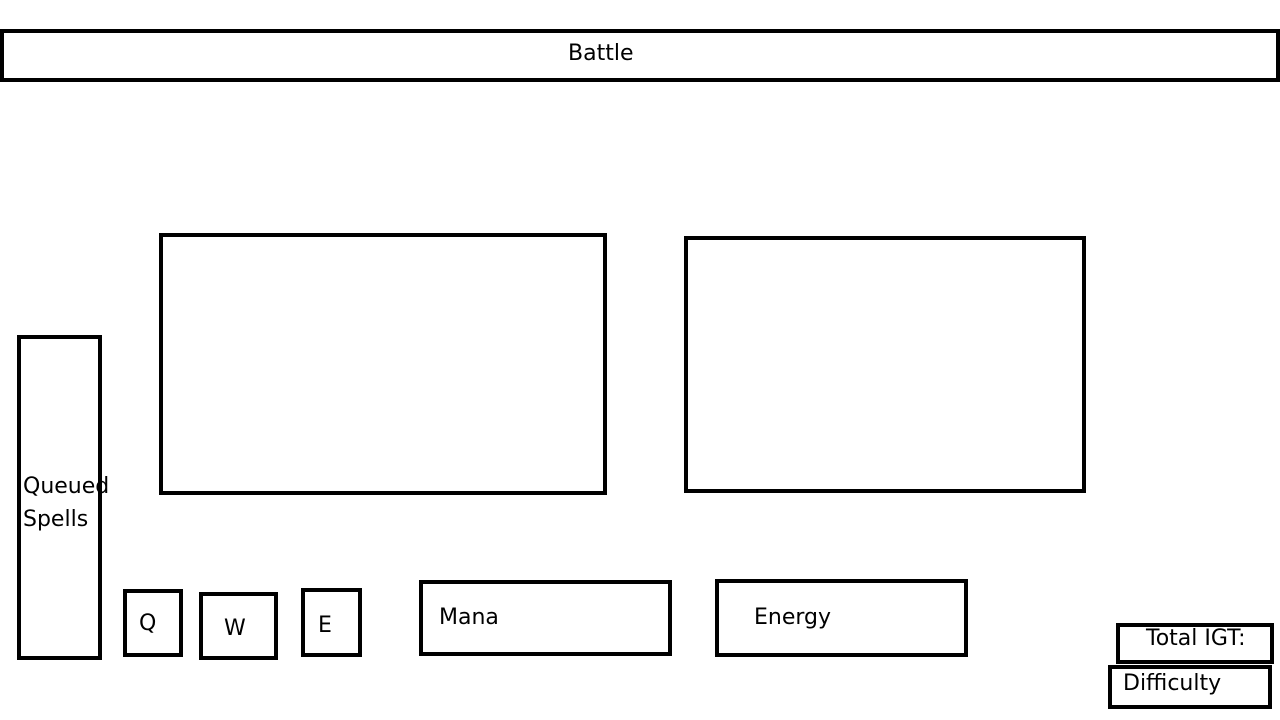  Describe the element at coordinates (66, 503) in the screenshot. I see `queued-spells-label: Queued Spells` at that location.